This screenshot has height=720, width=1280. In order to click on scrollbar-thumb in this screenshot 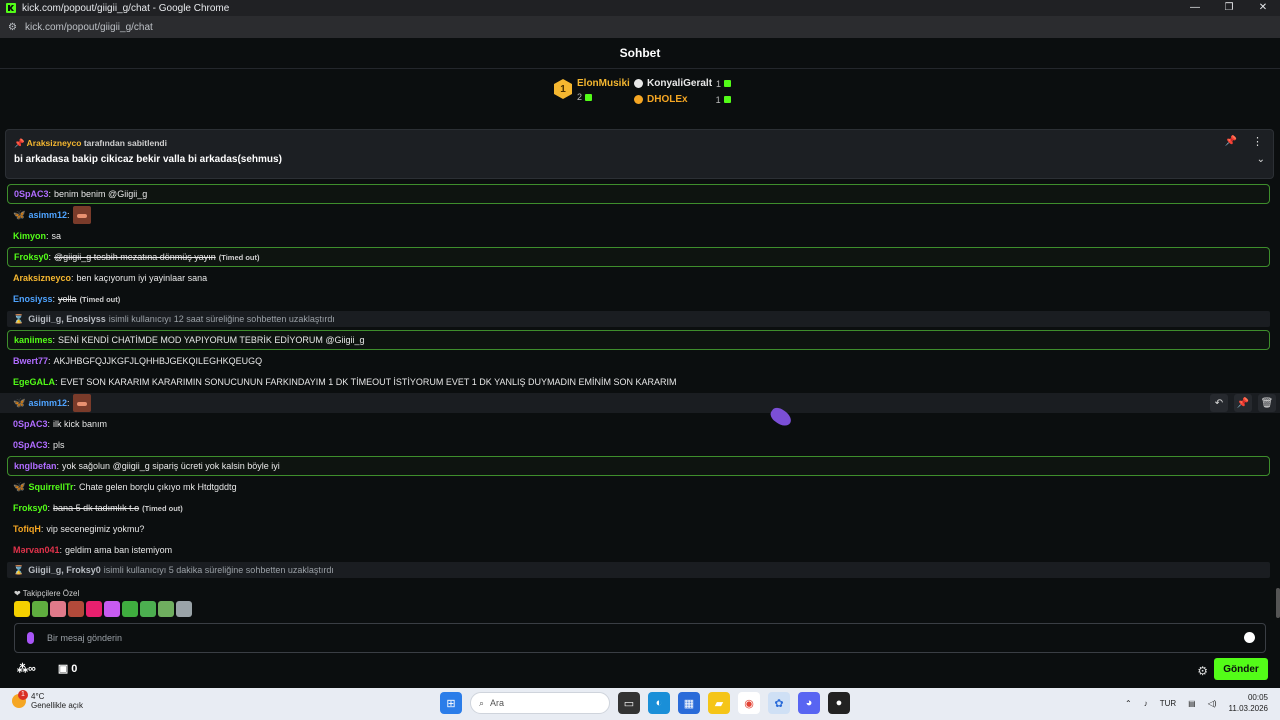, I will do `click(1278, 603)`.